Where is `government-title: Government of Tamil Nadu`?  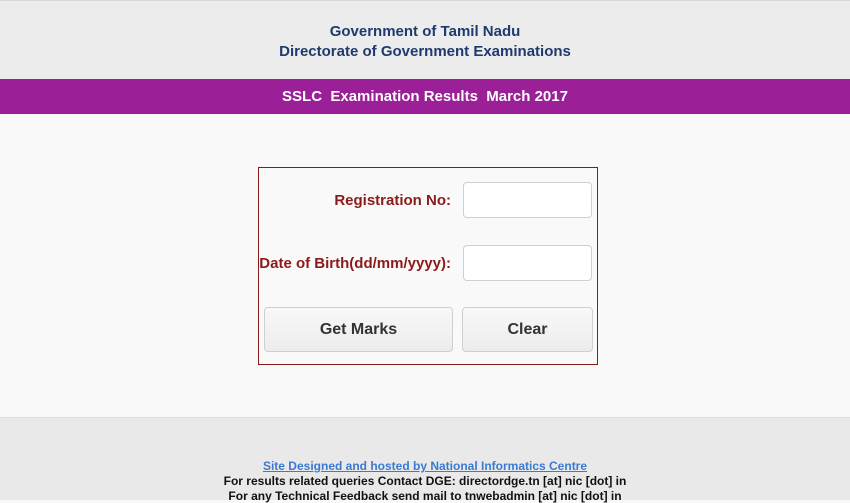 government-title: Government of Tamil Nadu is located at coordinates (425, 31).